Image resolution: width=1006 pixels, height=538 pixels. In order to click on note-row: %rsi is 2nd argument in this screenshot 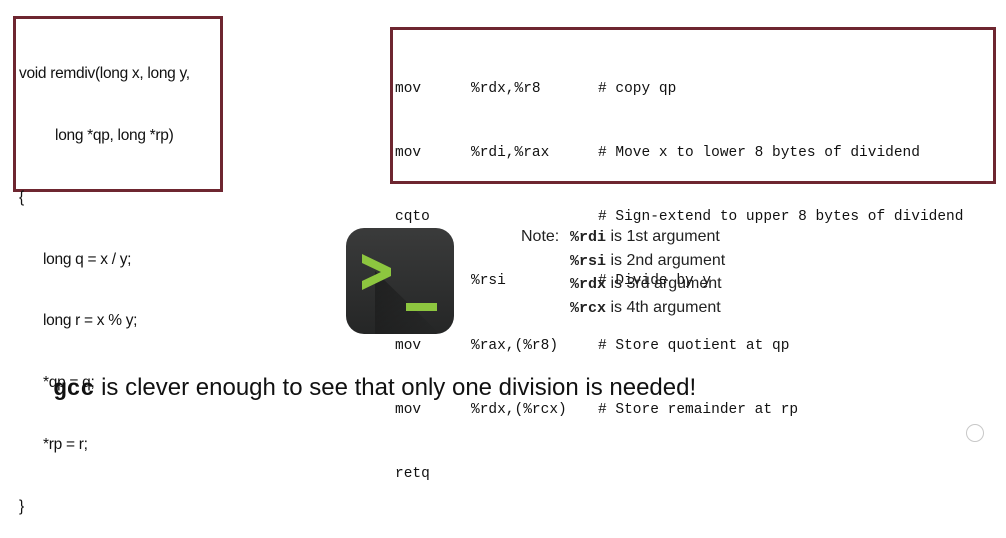, I will do `click(623, 262)`.